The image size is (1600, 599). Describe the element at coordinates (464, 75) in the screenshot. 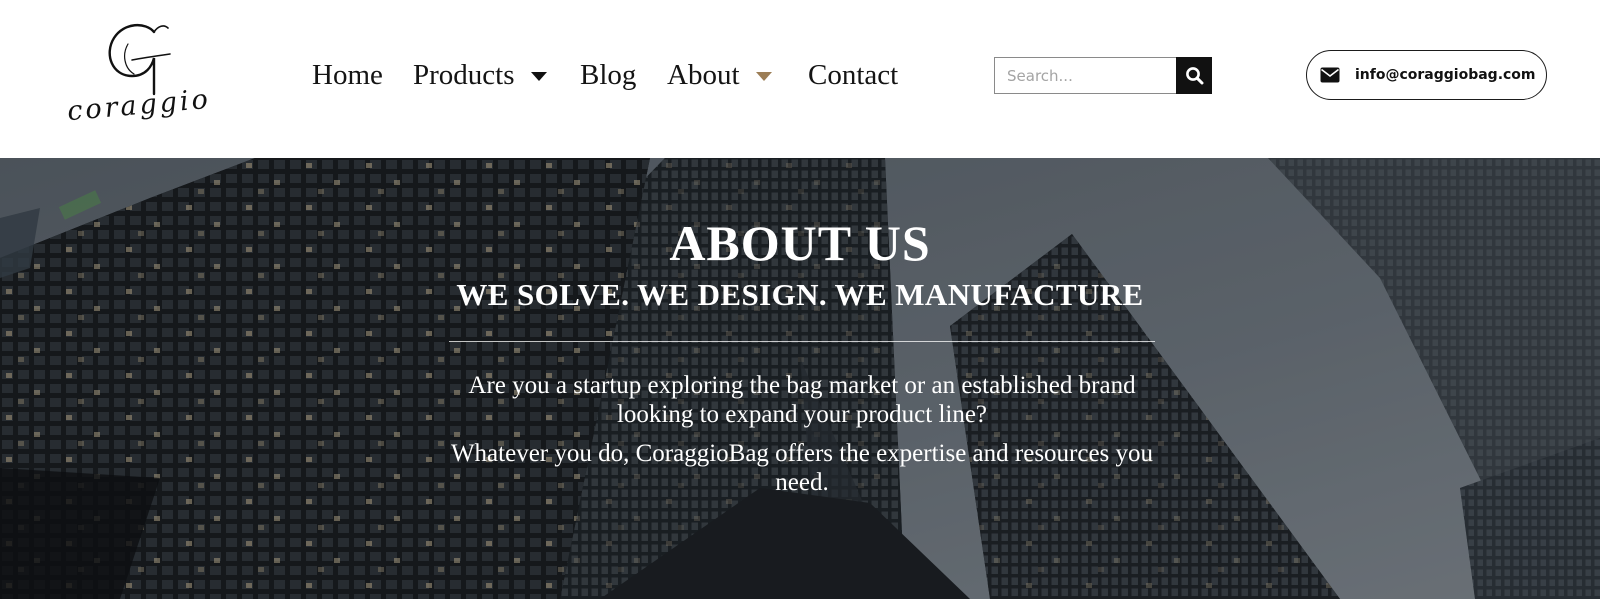

I see `nav-item-label: Products` at that location.